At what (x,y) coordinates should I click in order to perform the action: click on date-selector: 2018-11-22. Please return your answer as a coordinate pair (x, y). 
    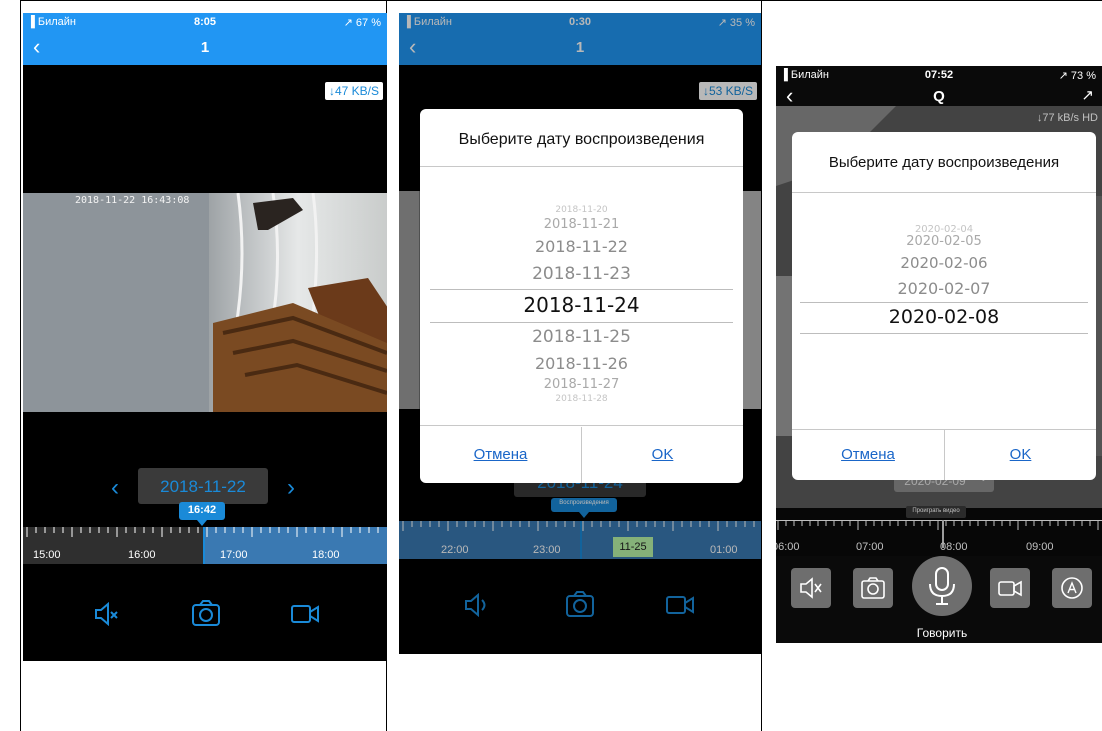
    Looking at the image, I should click on (203, 486).